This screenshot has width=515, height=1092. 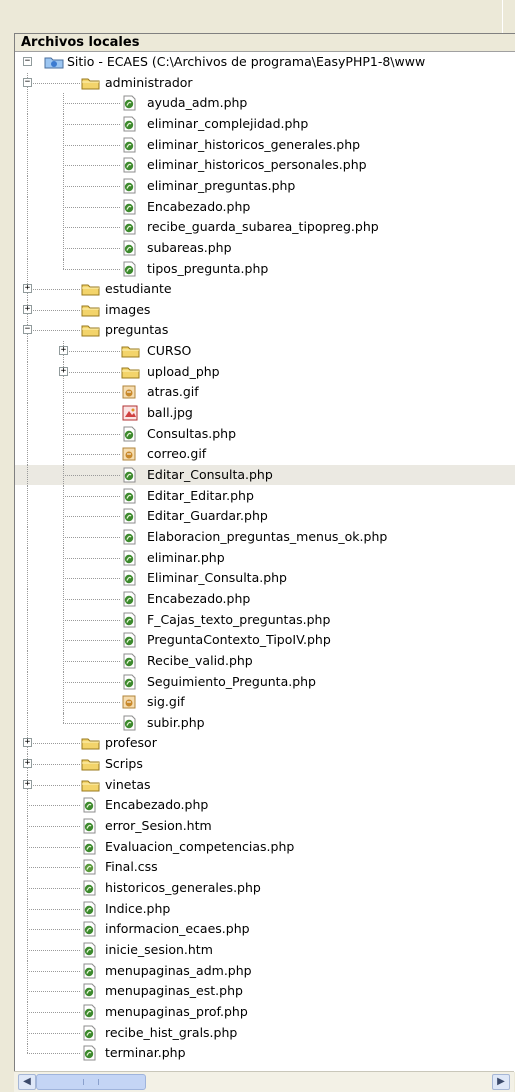 I want to click on tree-file-row: Evaluacion_competencias.php, so click(x=265, y=847).